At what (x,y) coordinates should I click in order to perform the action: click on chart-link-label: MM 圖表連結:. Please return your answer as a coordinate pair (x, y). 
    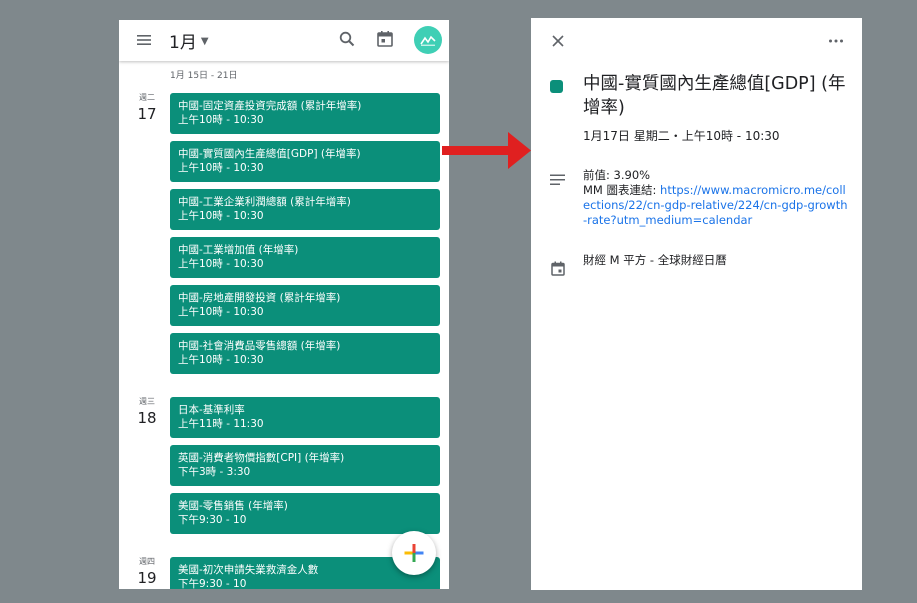
    Looking at the image, I should click on (622, 190).